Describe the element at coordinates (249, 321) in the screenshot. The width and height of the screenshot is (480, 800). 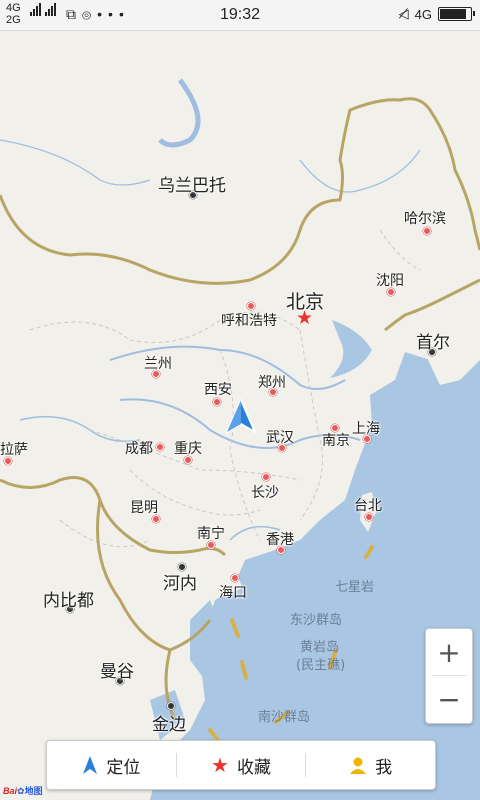
I see `city-name: 呼和浩特` at that location.